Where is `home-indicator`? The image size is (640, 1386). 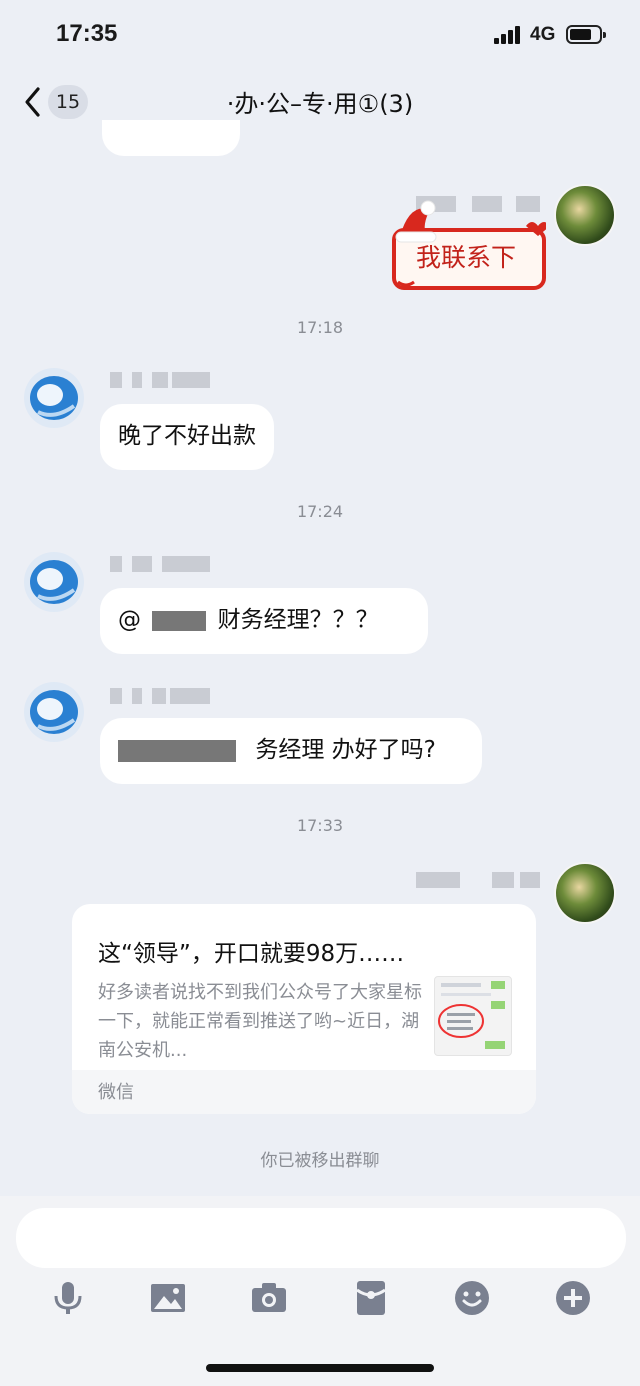
home-indicator is located at coordinates (320, 1368).